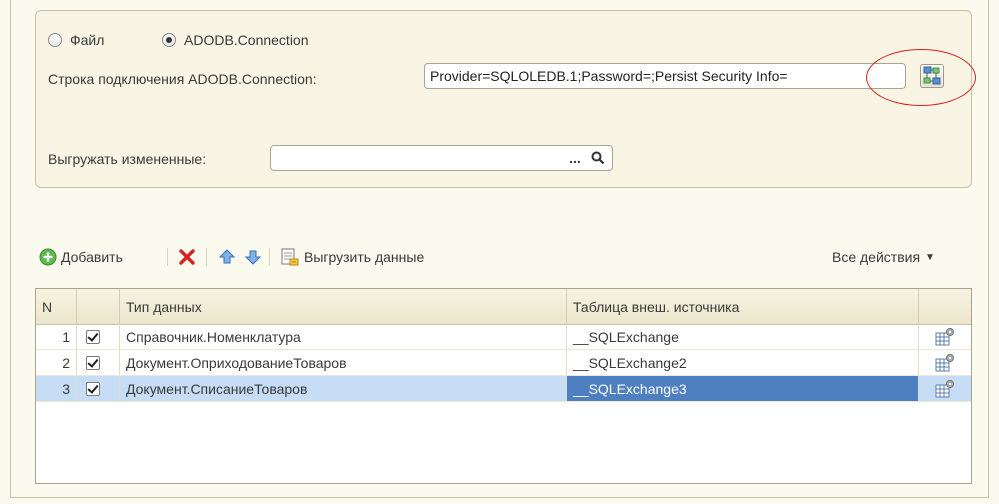 This screenshot has width=999, height=504. What do you see at coordinates (945, 306) in the screenshot?
I see `column-header-settings` at bounding box center [945, 306].